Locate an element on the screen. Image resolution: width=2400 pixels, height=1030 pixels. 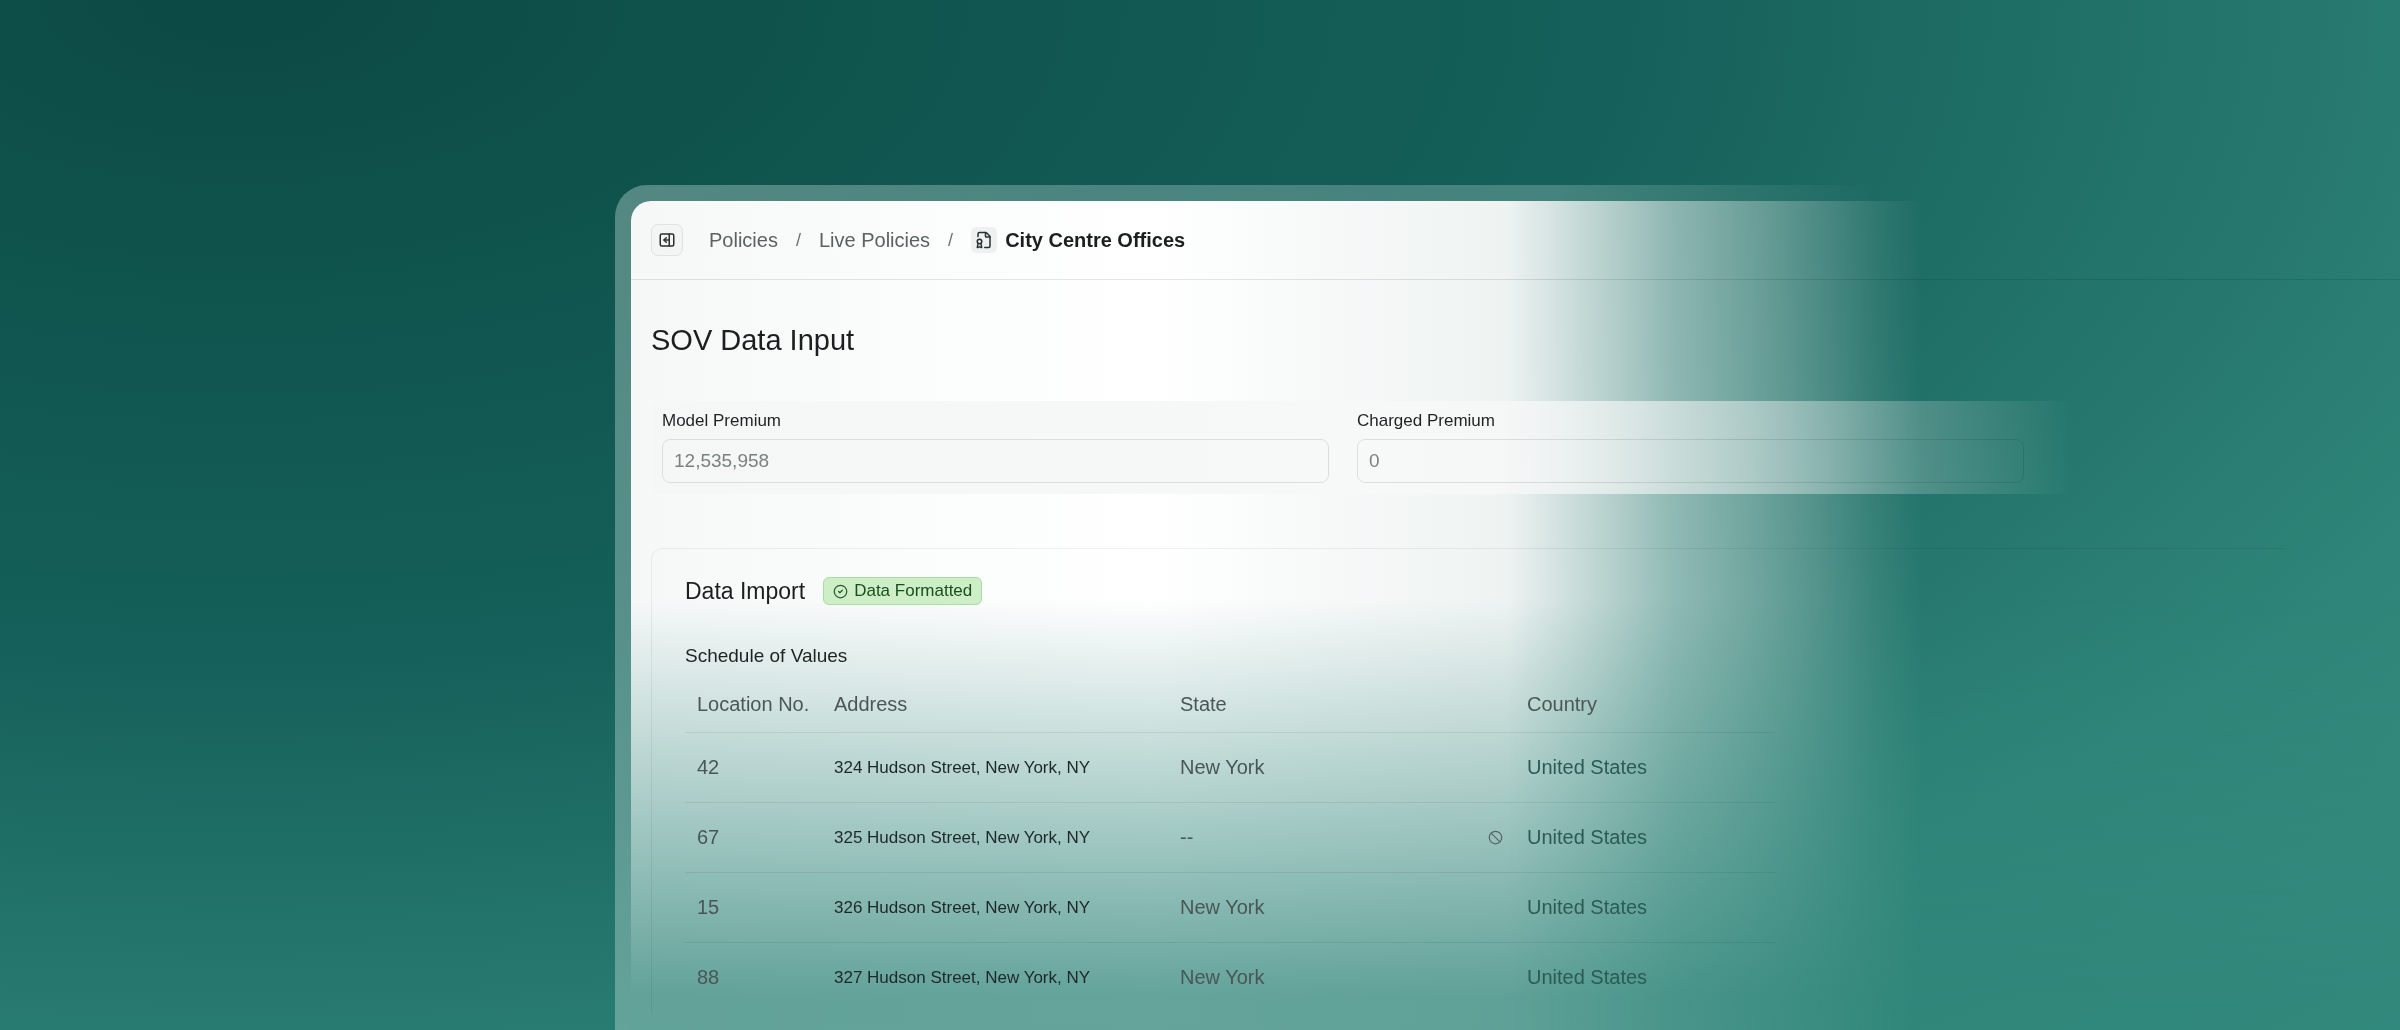
panel-collapse-icon is located at coordinates (667, 240).